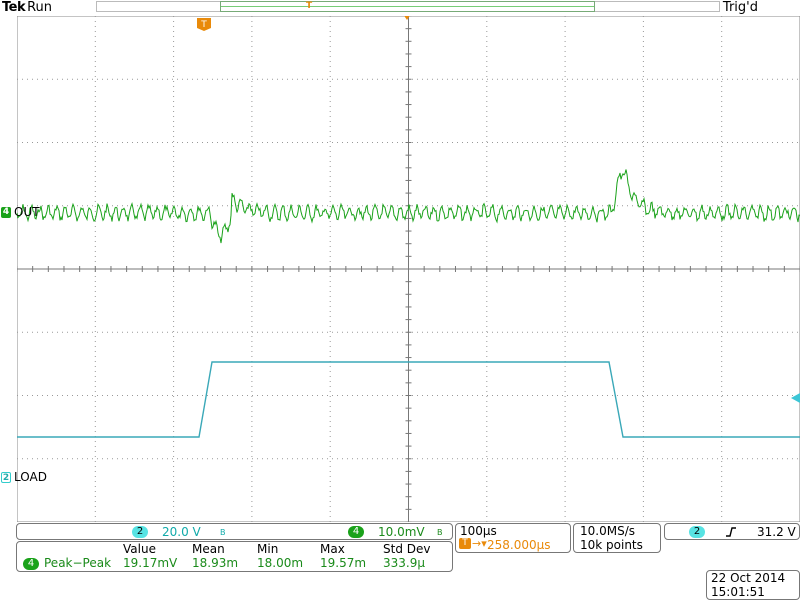 Image resolution: width=800 pixels, height=600 pixels. What do you see at coordinates (31, 564) in the screenshot?
I see `meas-channel-indicator: 4` at bounding box center [31, 564].